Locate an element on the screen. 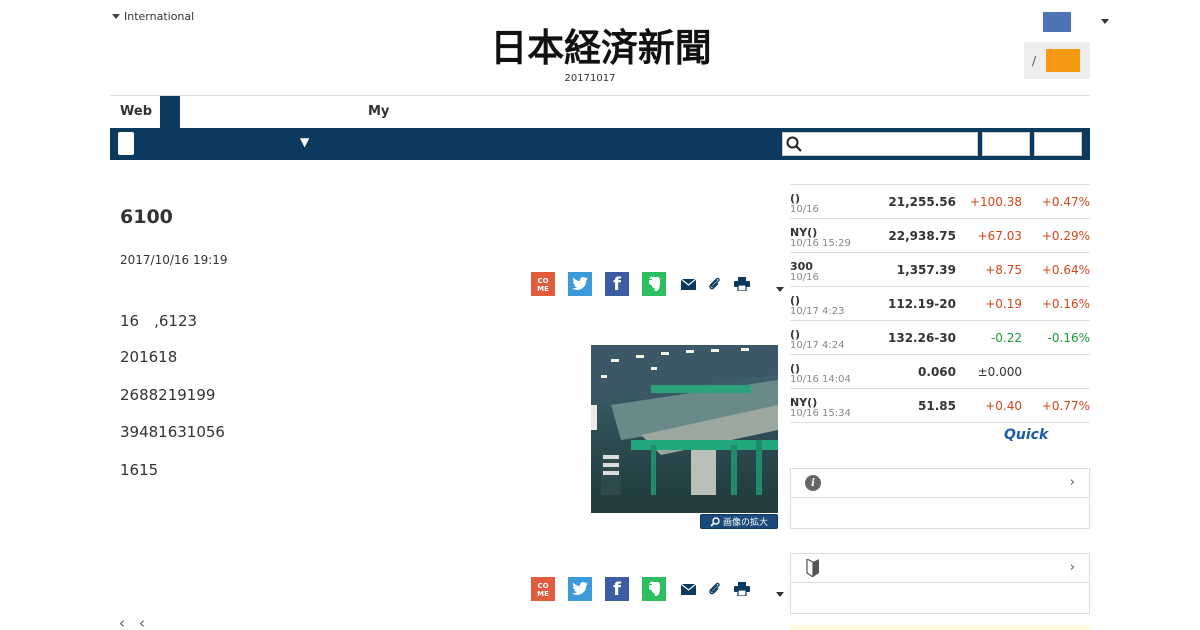 This screenshot has width=1200, height=630. market-row: () 10/16 14:04 0.060 ±0.000 is located at coordinates (940, 372).